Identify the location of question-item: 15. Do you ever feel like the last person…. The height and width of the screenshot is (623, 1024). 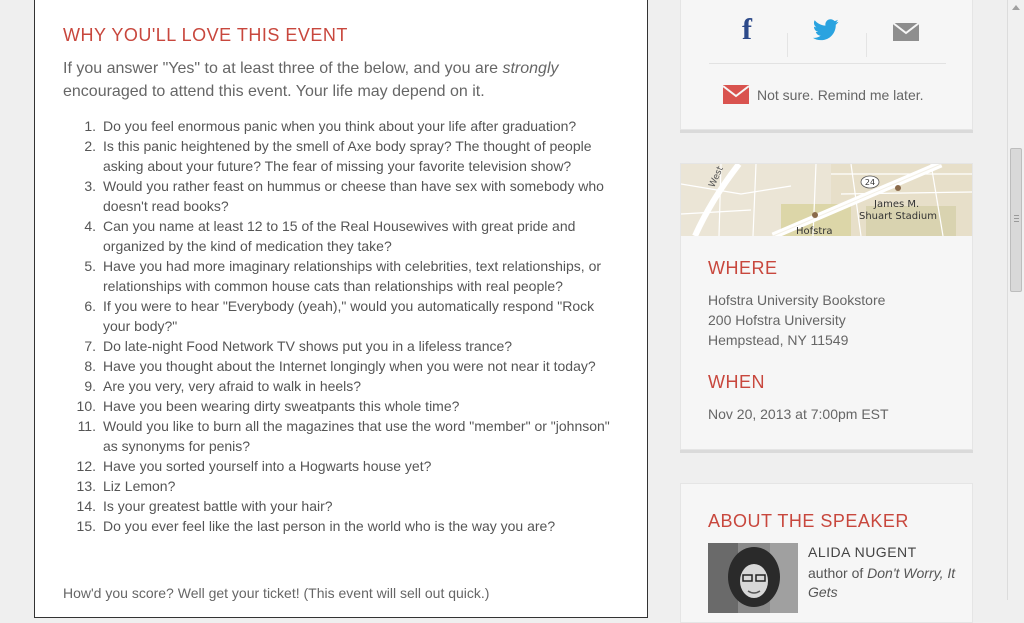
(343, 526).